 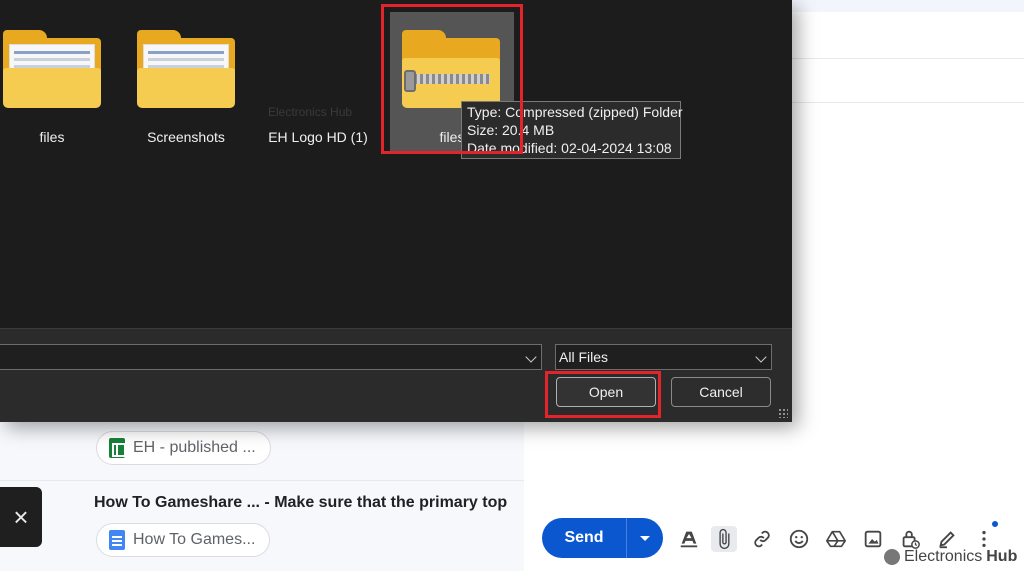 What do you see at coordinates (1002, 556) in the screenshot?
I see `watermark-brand-b: Hub` at bounding box center [1002, 556].